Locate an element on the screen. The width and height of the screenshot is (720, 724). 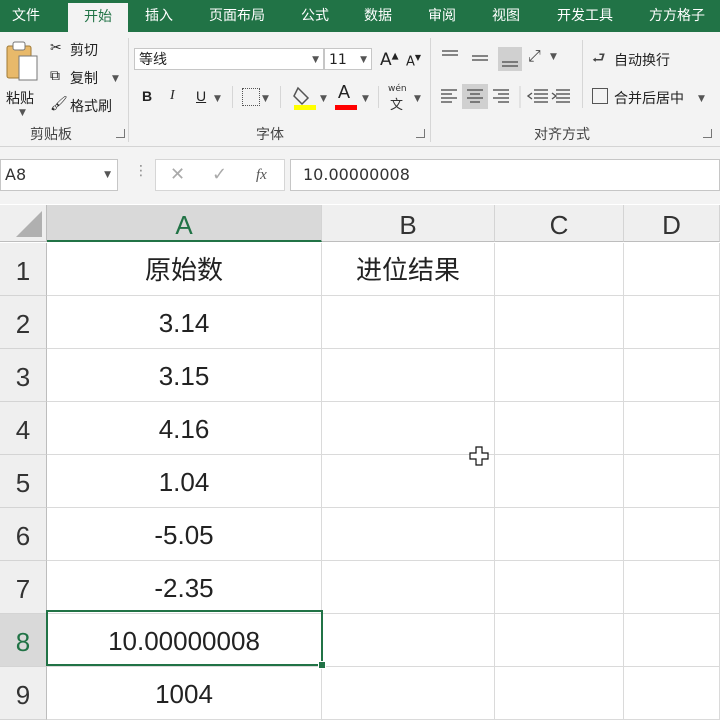
column-header-a: A is located at coordinates (184, 223).